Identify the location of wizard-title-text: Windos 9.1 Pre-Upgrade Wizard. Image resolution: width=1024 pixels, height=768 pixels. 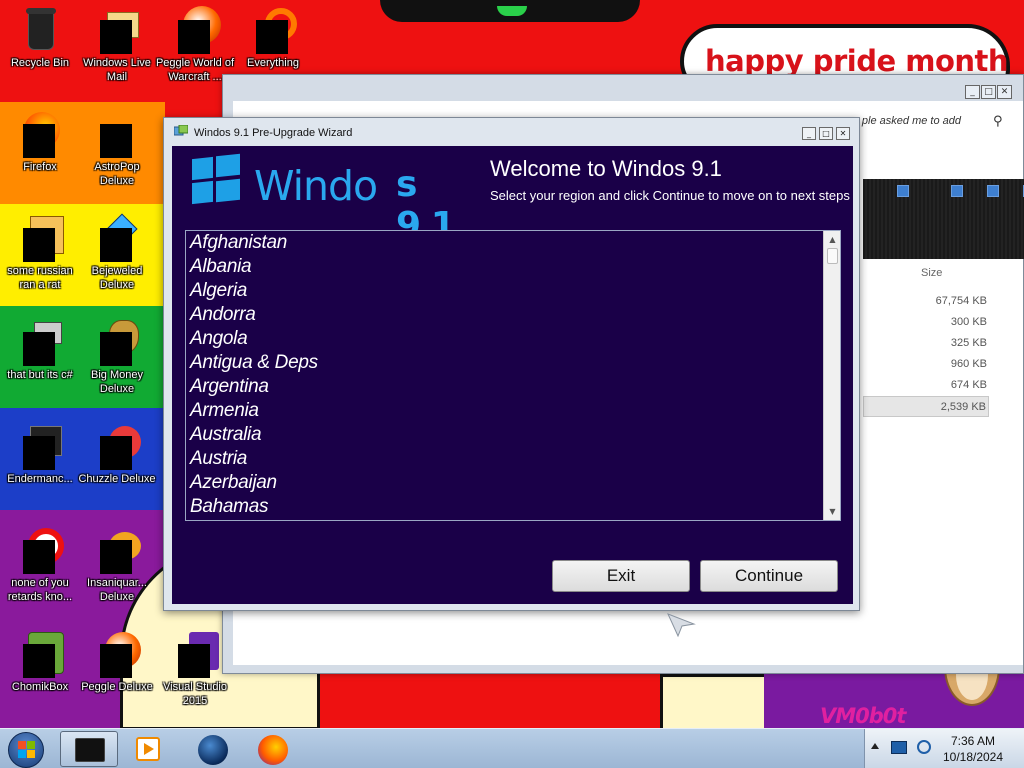
(273, 133).